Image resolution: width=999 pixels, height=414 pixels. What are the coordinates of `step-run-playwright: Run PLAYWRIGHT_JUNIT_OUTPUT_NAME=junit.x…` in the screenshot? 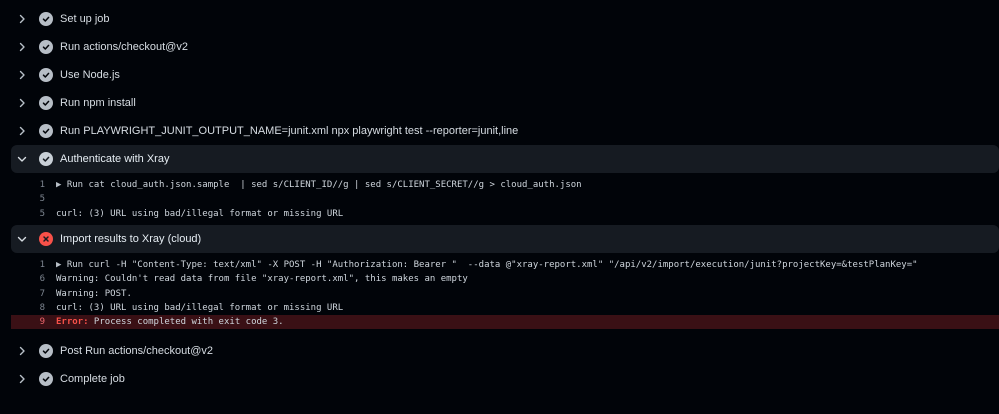 It's located at (505, 131).